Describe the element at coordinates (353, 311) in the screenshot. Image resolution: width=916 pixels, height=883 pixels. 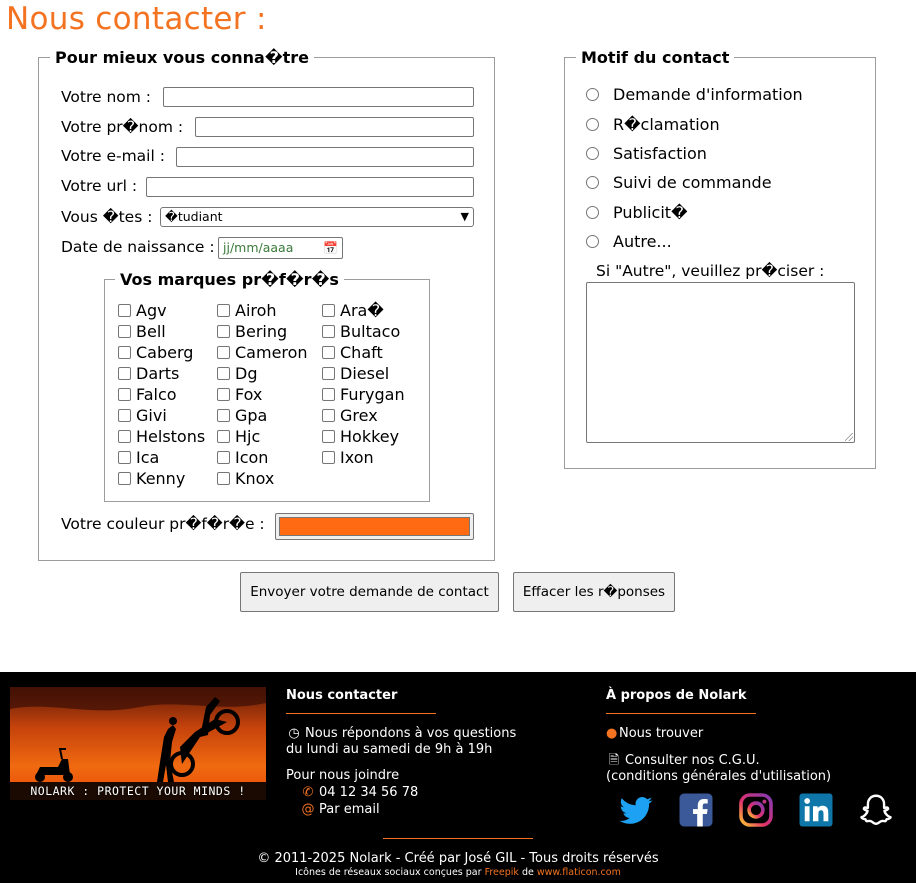
I see `brand-checkbox-item: Ara�` at that location.